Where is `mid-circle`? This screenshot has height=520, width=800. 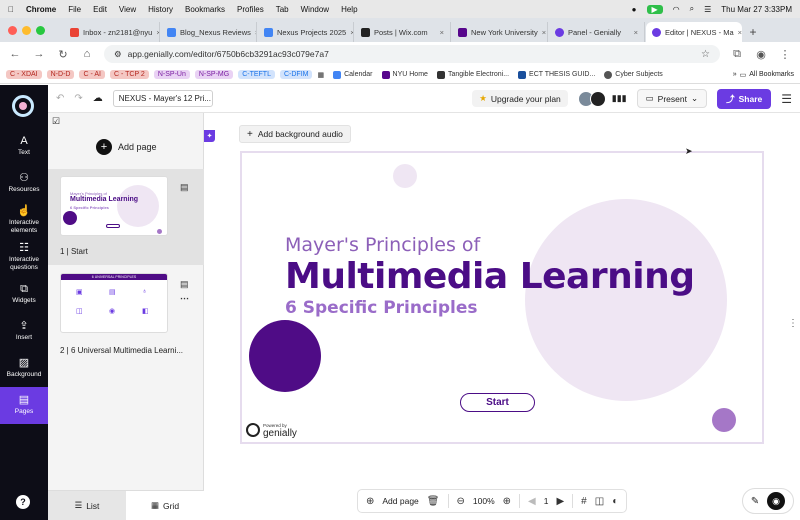
mid-circle is located at coordinates (724, 420).